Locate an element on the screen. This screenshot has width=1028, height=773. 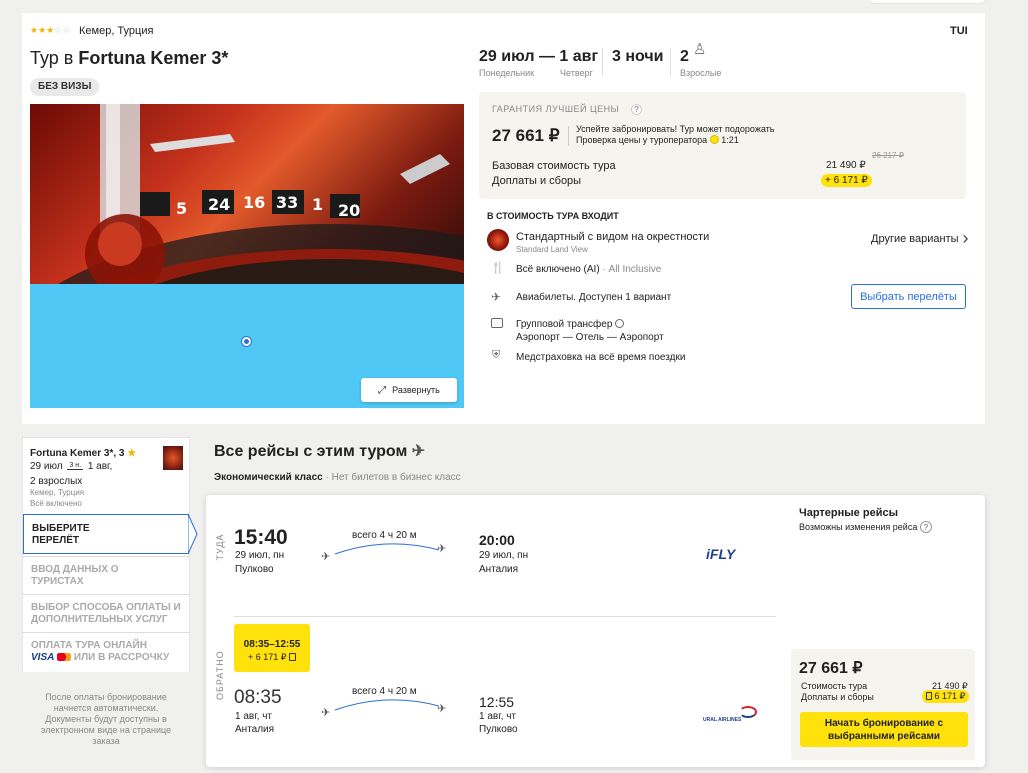
ural-airlines-swoosh-icon is located at coordinates (748, 712).